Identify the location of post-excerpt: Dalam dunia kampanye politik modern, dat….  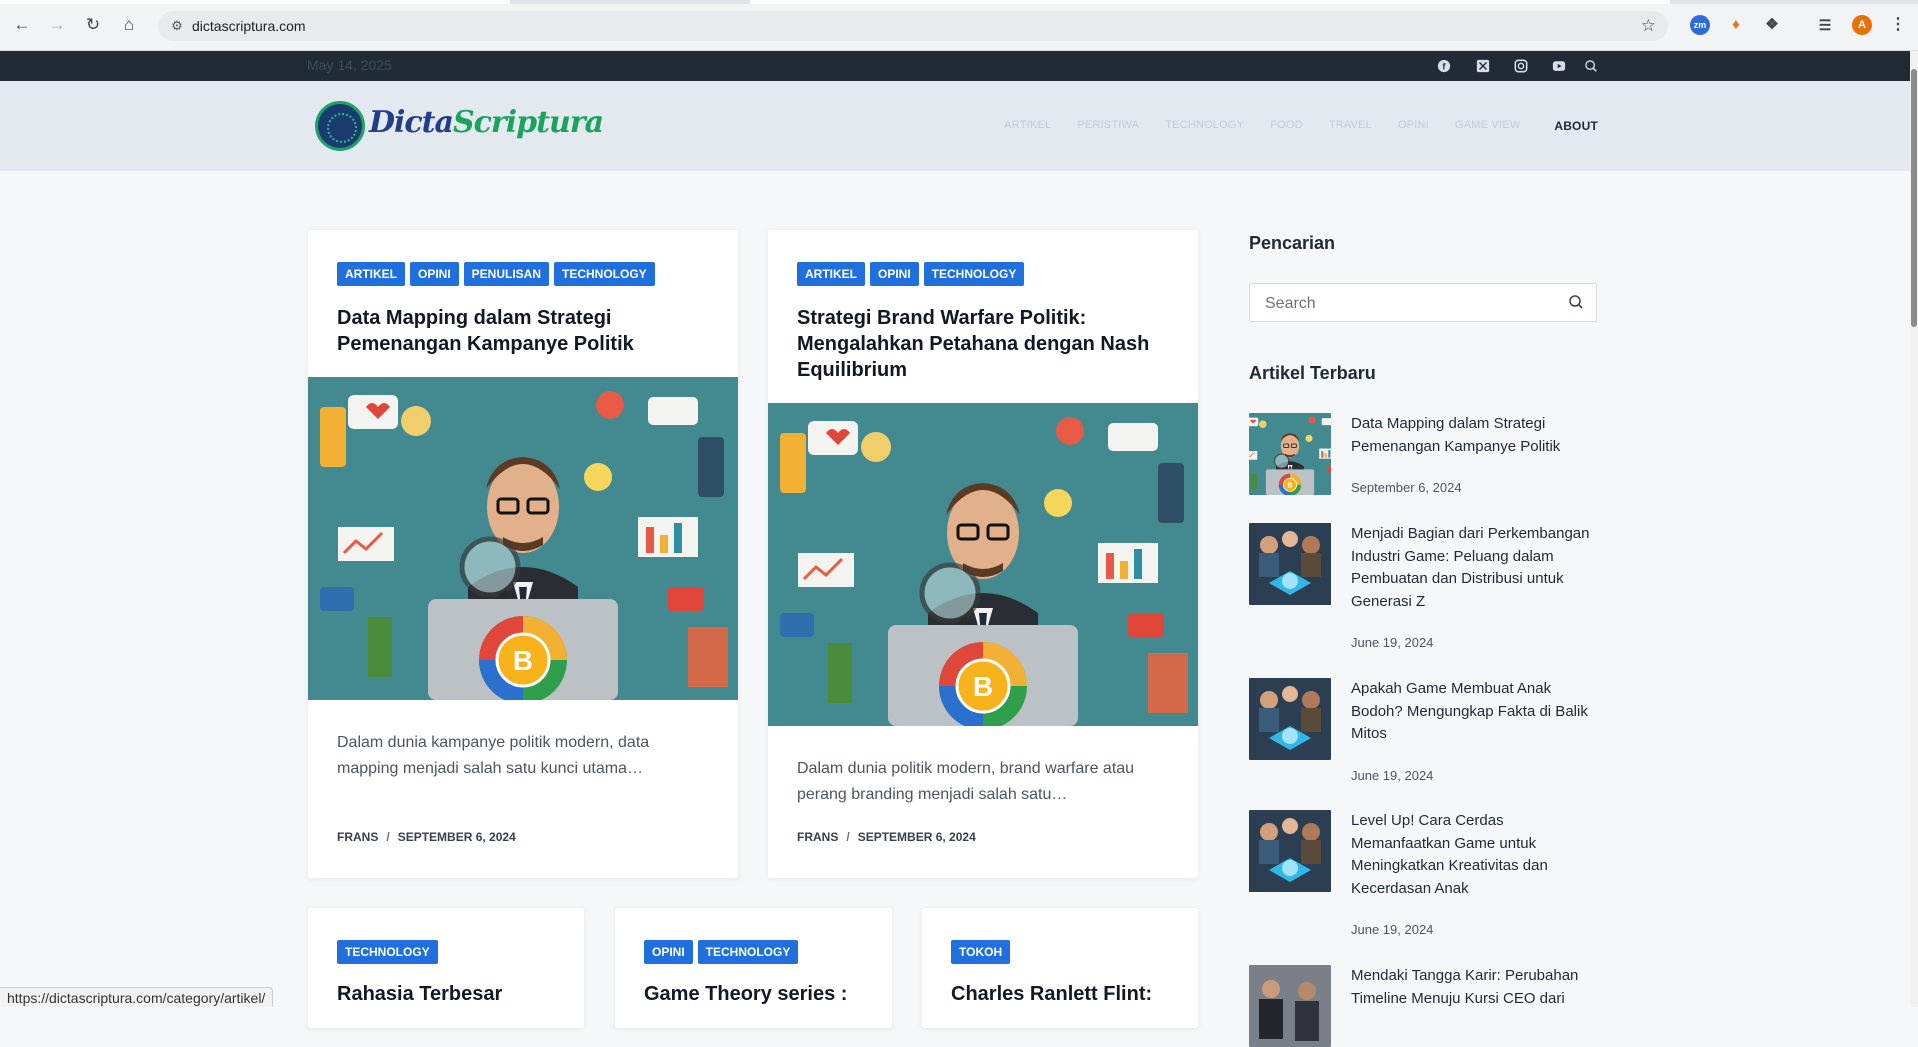
(493, 755).